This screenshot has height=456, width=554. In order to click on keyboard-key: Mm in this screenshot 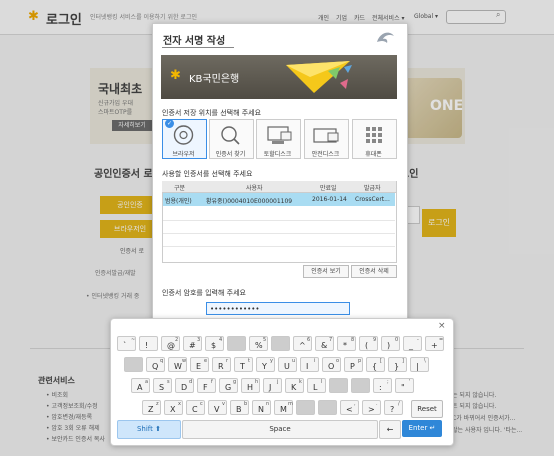, I will do `click(283, 407)`.